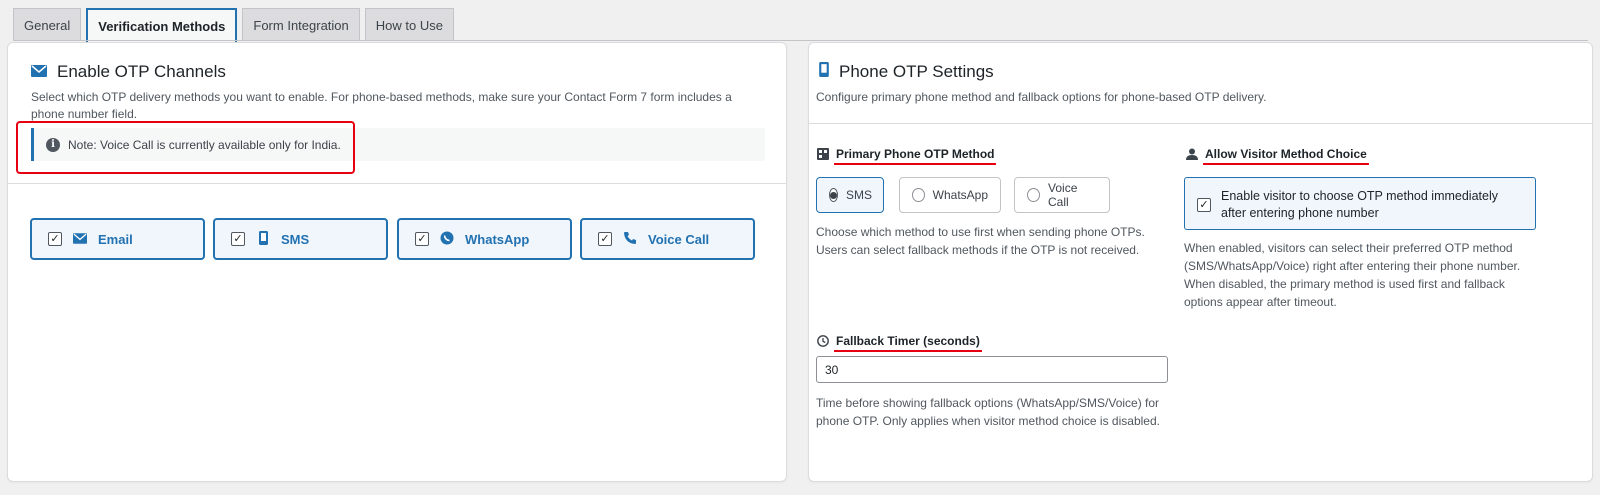 This screenshot has height=495, width=1600. Describe the element at coordinates (300, 239) in the screenshot. I see `channel-sms-toggle: ✓ SMS` at that location.